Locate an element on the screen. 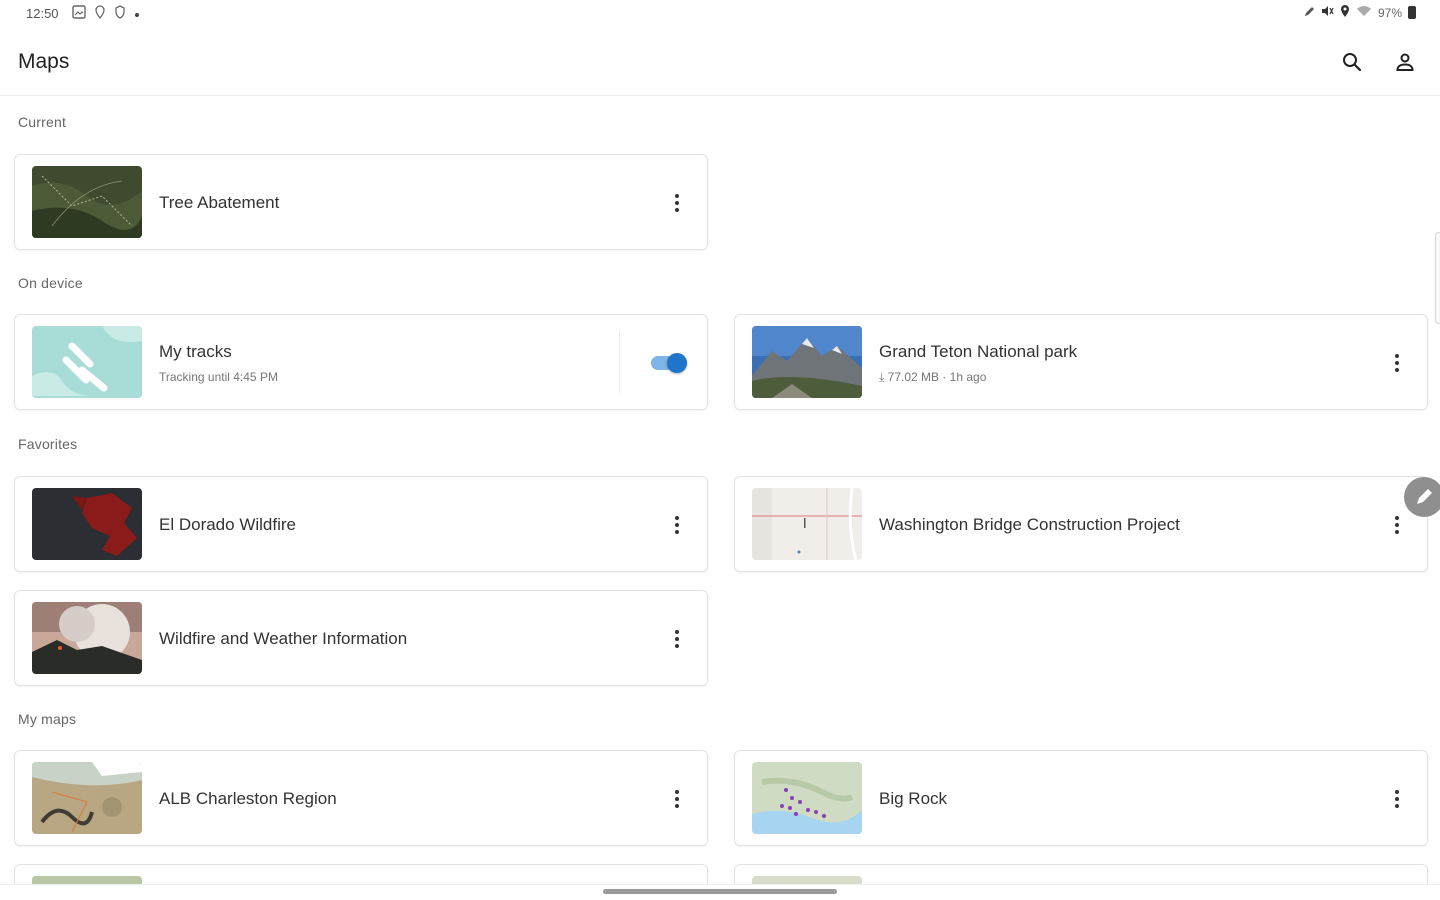 This screenshot has height=900, width=1440. edit-fab is located at coordinates (1422, 497).